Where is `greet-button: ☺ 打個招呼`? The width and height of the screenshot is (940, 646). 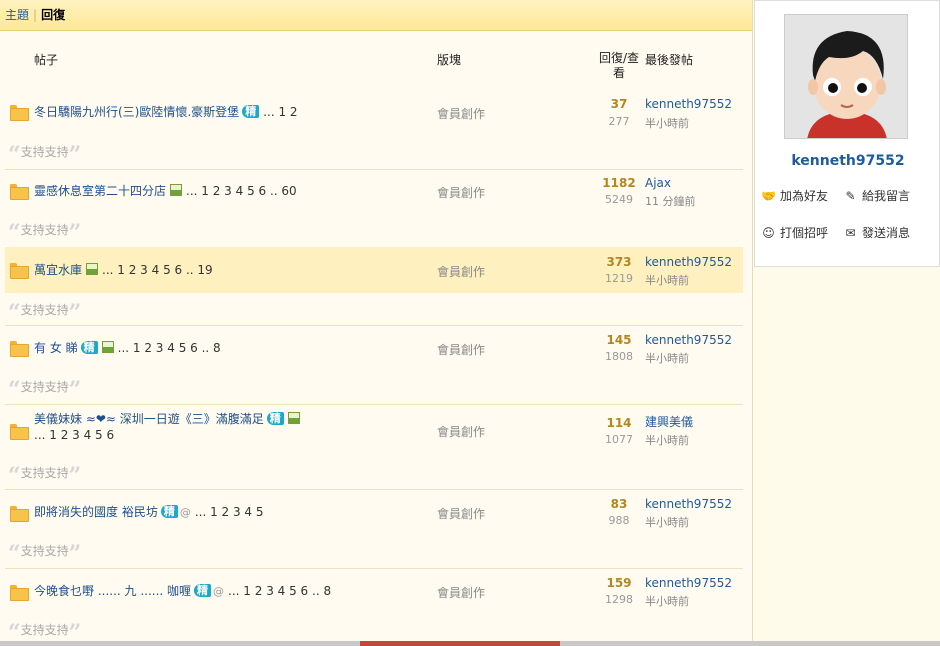 greet-button: ☺ 打個招呼 is located at coordinates (794, 232).